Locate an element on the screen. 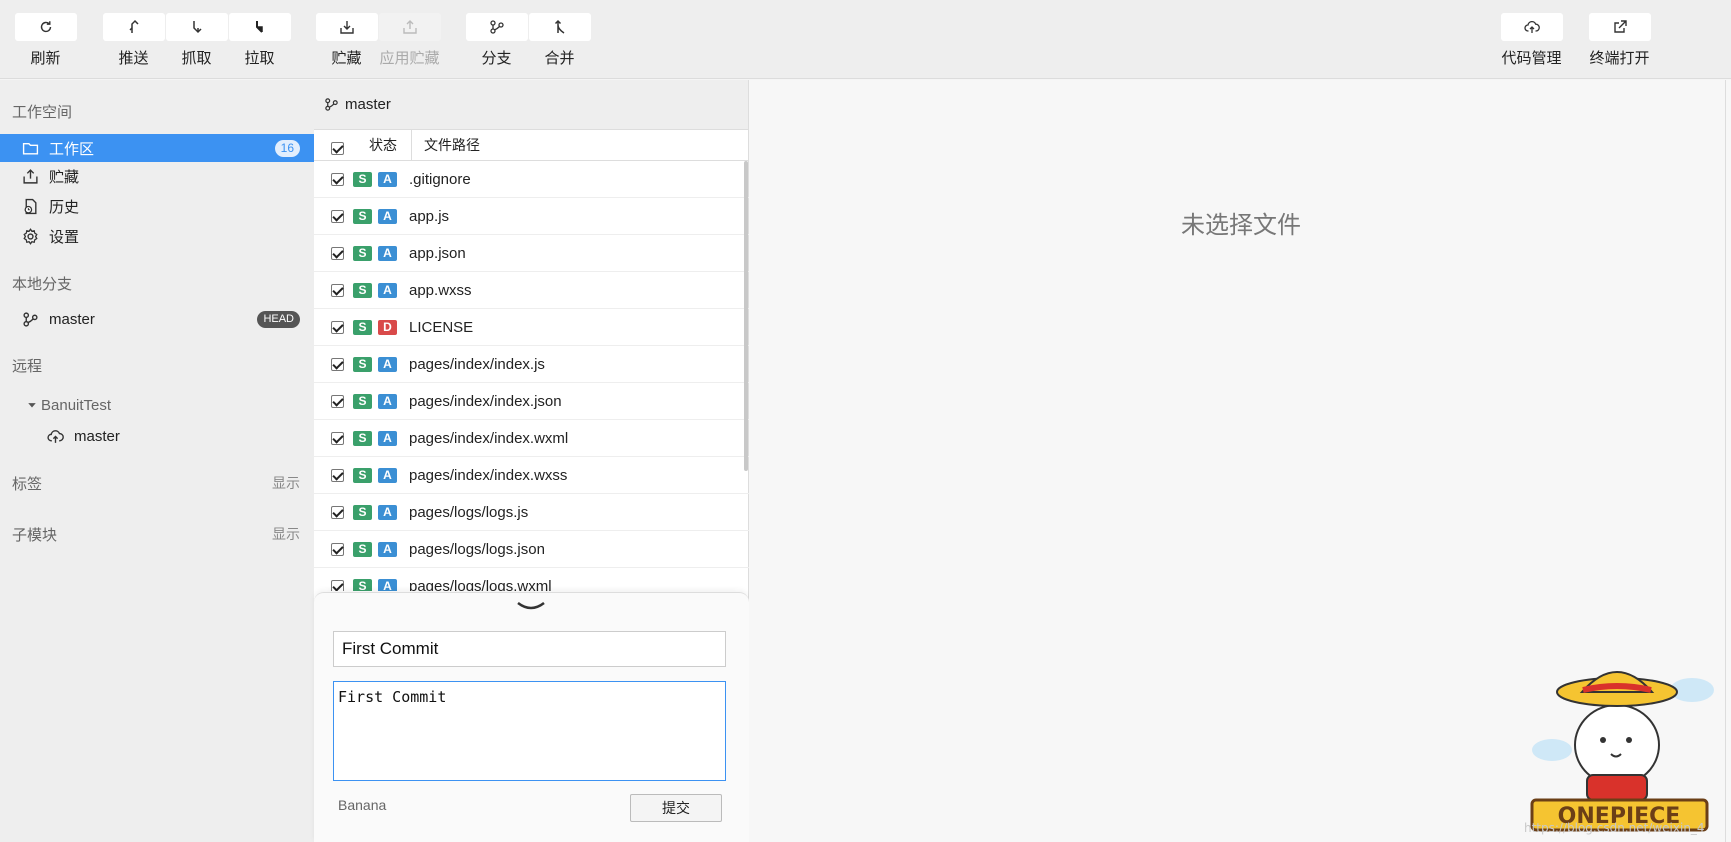  sidebar-item-label: BanuitTest is located at coordinates (76, 405).